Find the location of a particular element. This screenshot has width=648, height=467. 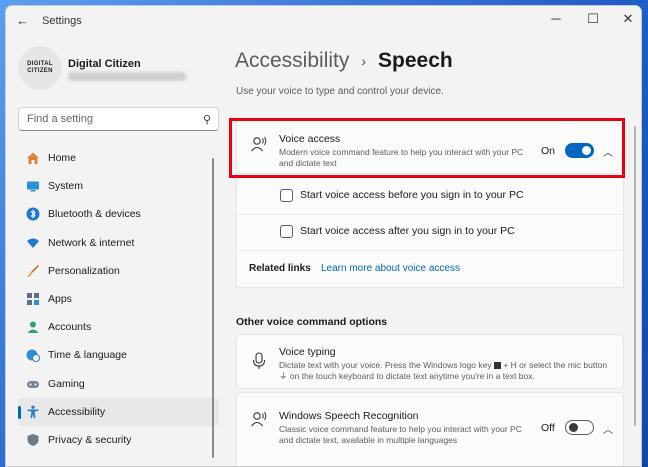

section-title-other-voice: Other voice command options is located at coordinates (312, 322).